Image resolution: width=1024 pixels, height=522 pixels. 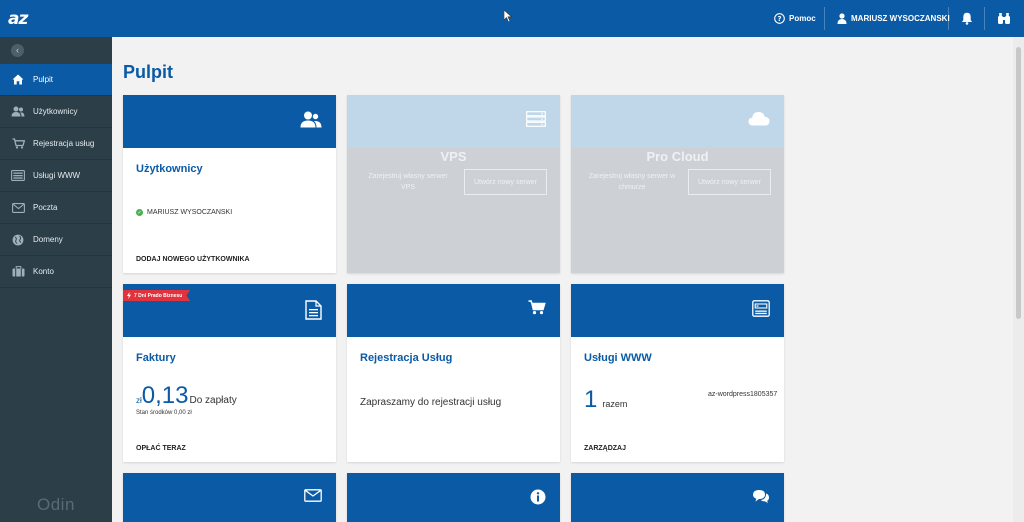 What do you see at coordinates (618, 358) in the screenshot?
I see `card-title: Usługi WWW` at bounding box center [618, 358].